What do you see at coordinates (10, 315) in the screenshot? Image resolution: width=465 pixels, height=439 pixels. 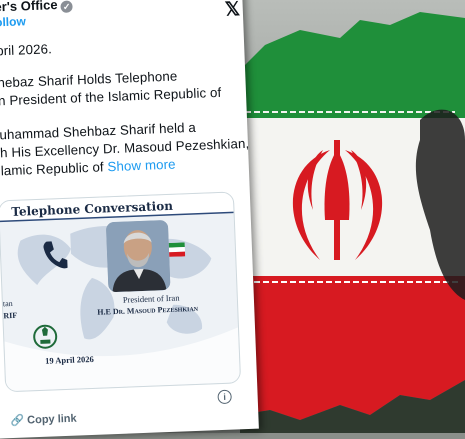 I see `left-name-partial: RIF` at bounding box center [10, 315].